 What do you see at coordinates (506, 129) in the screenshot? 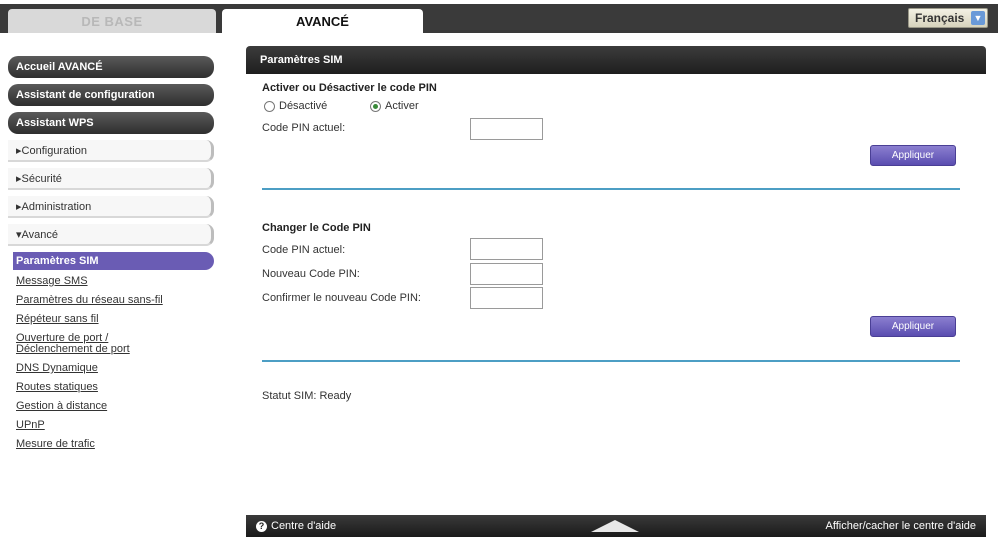
I see `current-pin-input` at bounding box center [506, 129].